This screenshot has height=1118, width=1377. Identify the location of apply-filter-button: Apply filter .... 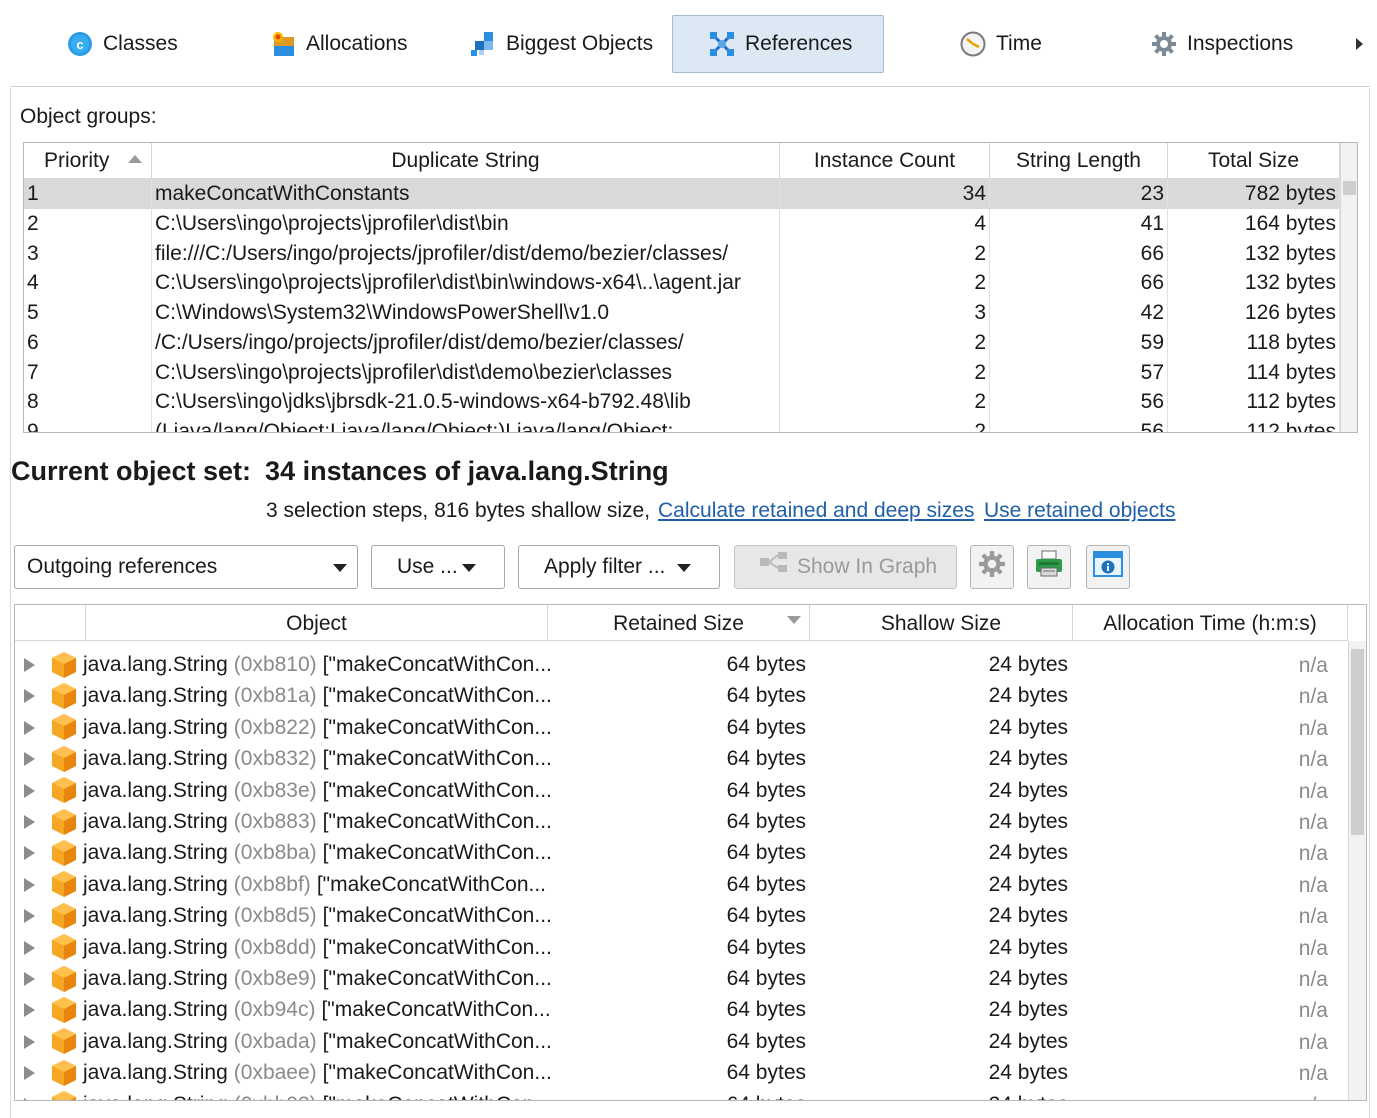
(619, 567).